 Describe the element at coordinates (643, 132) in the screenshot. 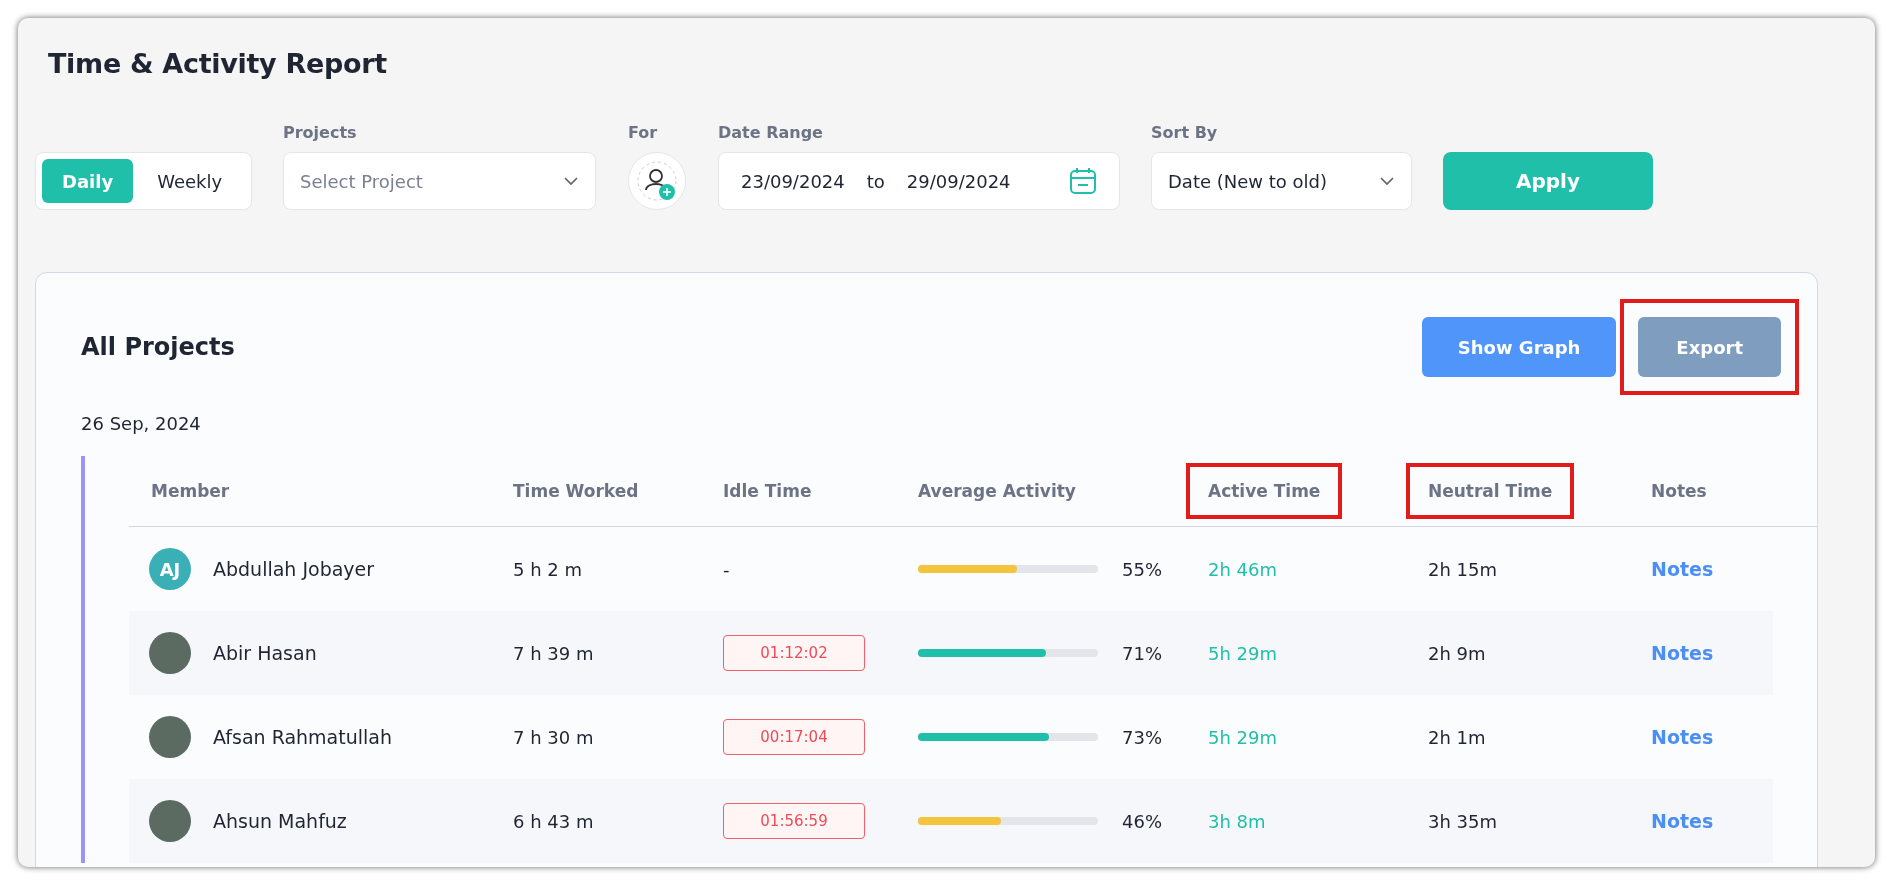

I see `field-label: For` at that location.